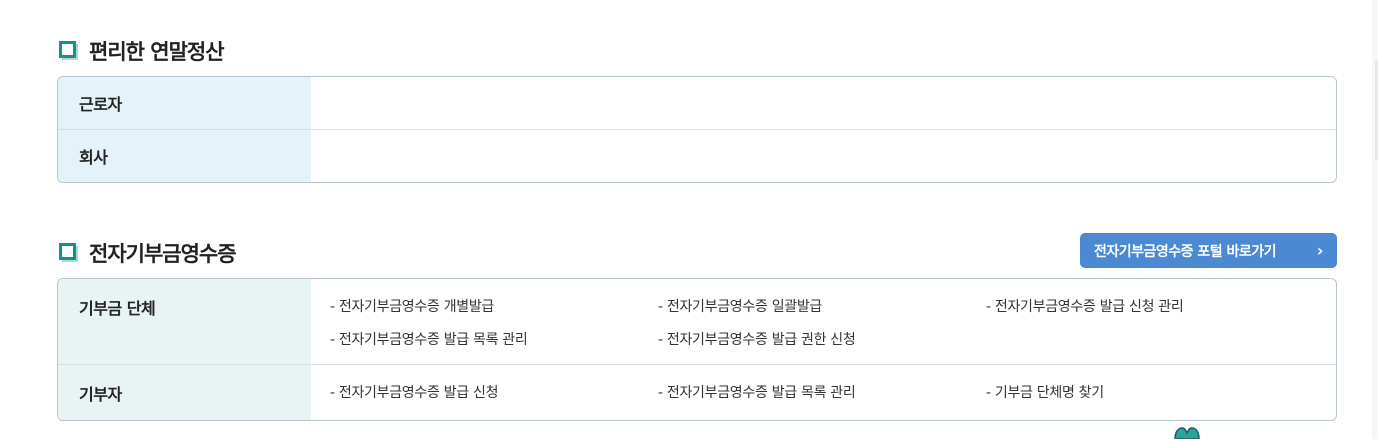 This screenshot has height=439, width=1378. What do you see at coordinates (494, 392) in the screenshot?
I see `link-issue-request: - 전자기부금영수증 발급 신청` at bounding box center [494, 392].